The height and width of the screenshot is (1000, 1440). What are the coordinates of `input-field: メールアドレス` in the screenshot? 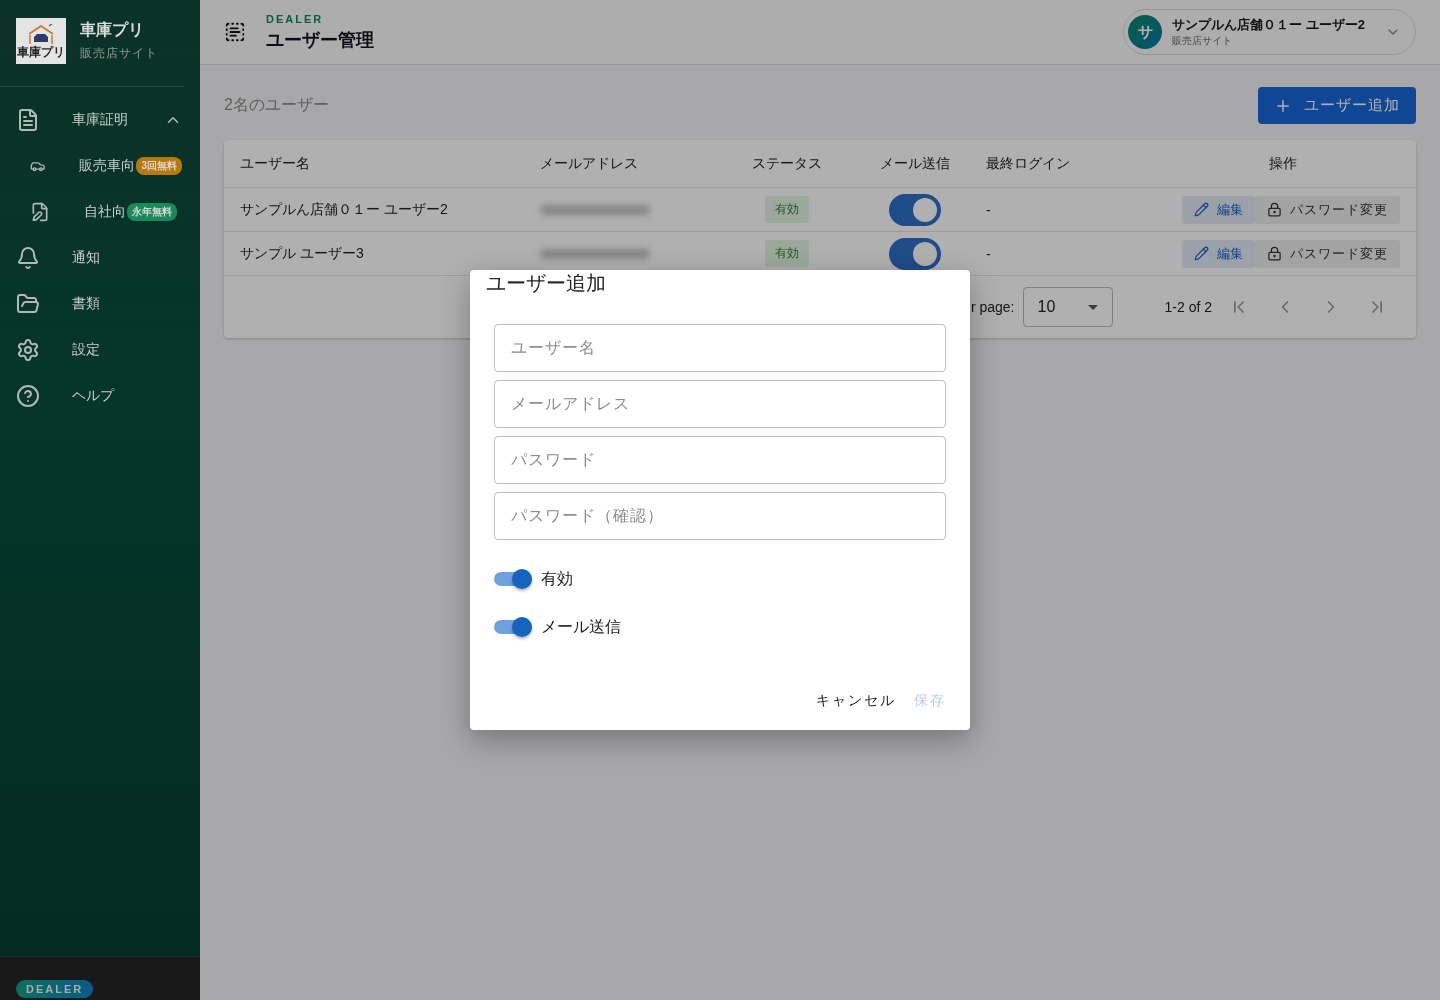 It's located at (720, 404).